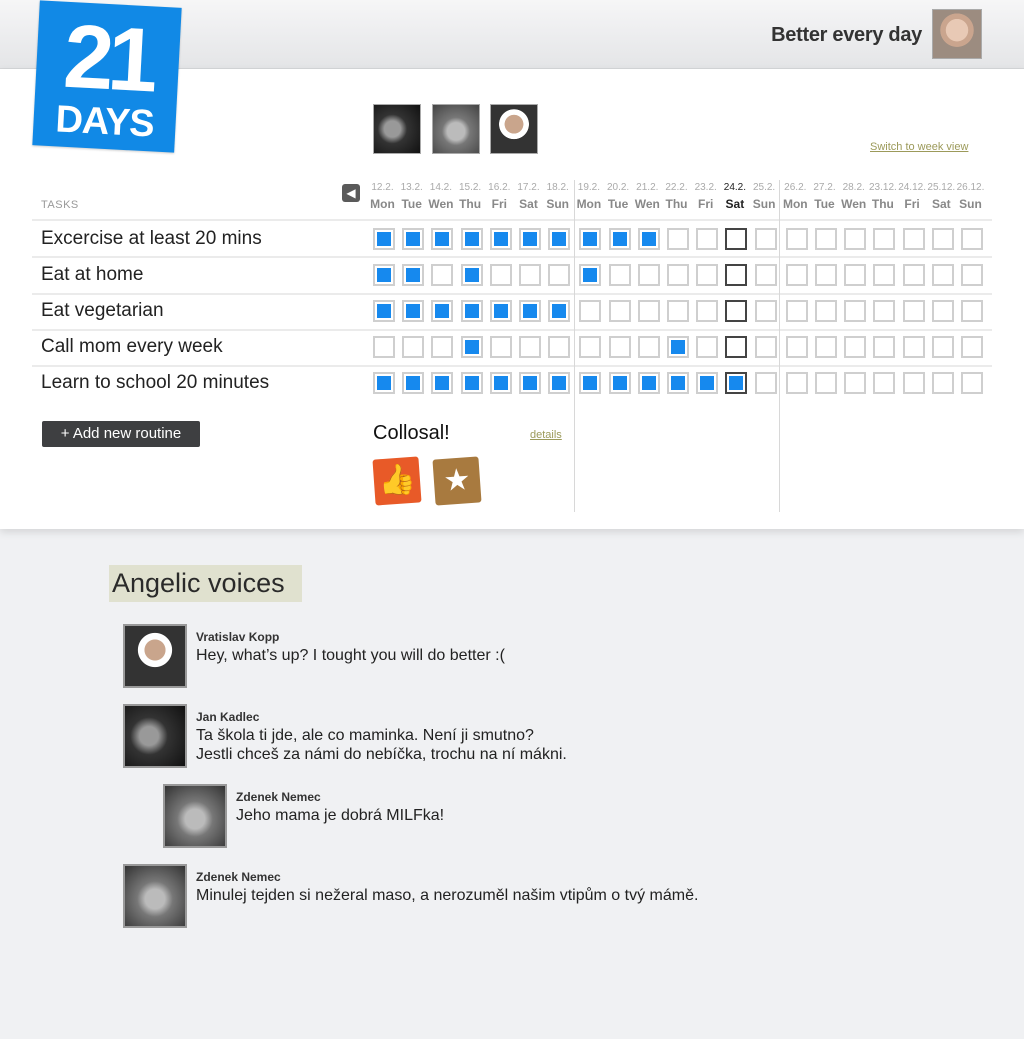  What do you see at coordinates (151, 239) in the screenshot?
I see `task-name: Excercise at least 20 mins` at bounding box center [151, 239].